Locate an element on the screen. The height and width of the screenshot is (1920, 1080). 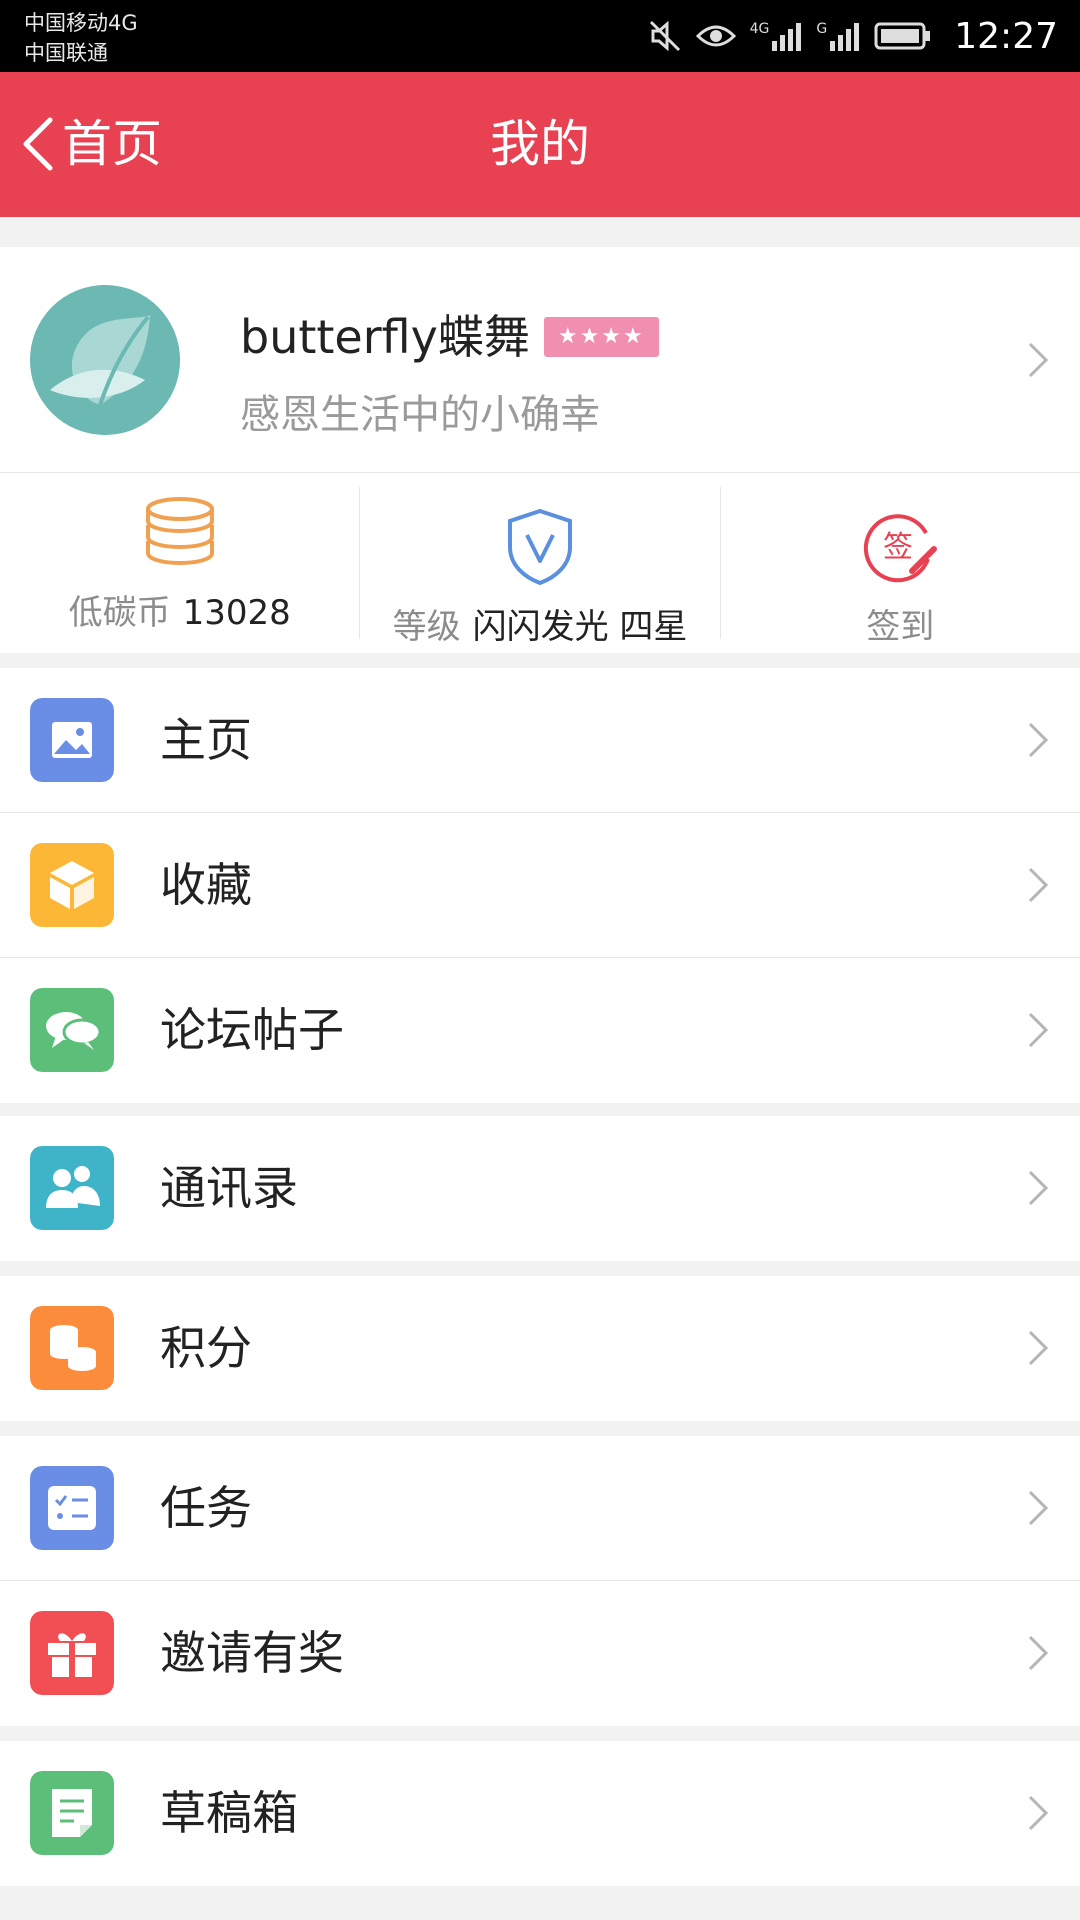
image-icon is located at coordinates (72, 740).